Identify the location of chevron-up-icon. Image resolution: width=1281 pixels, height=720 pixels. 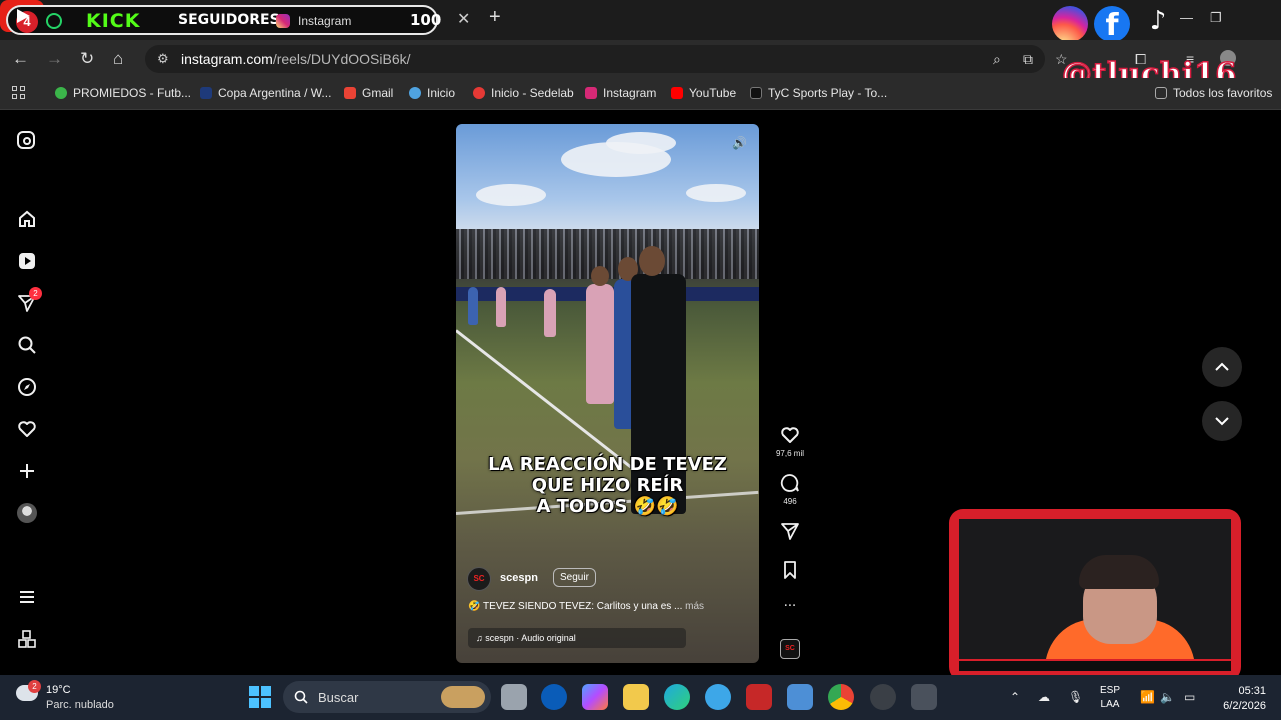
(1222, 366).